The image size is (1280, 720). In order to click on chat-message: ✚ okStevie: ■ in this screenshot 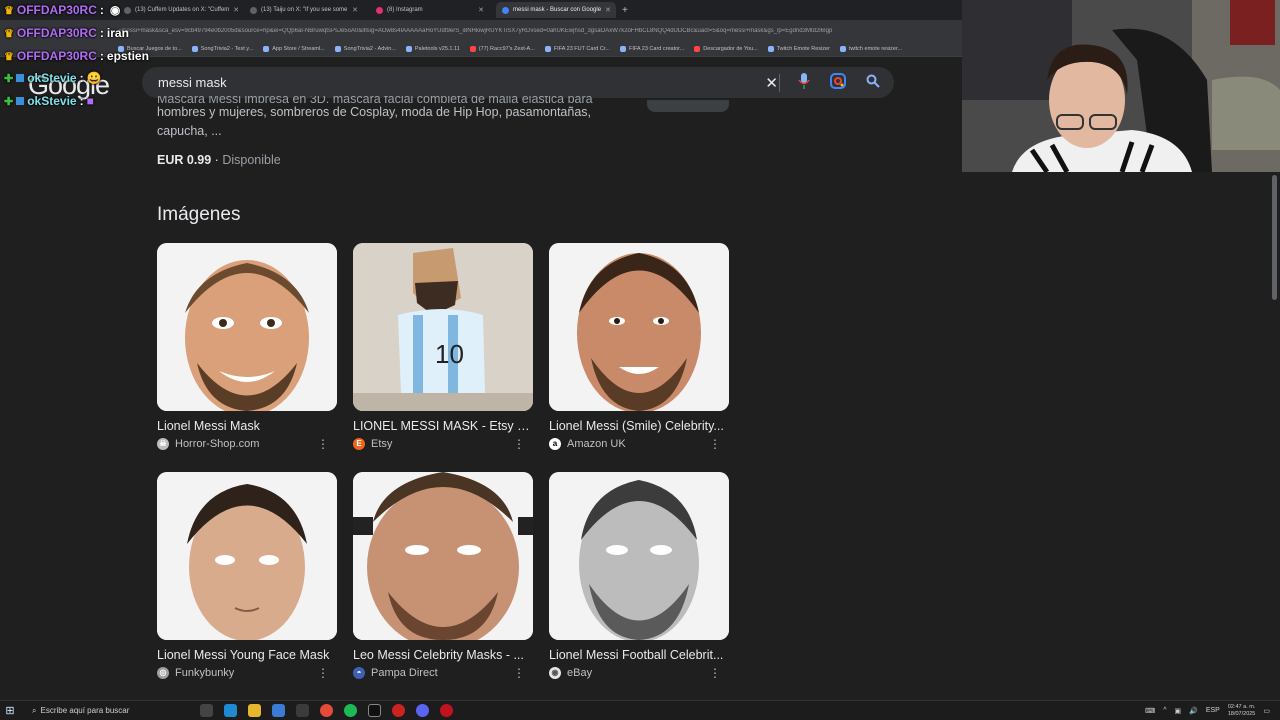, I will do `click(49, 101)`.